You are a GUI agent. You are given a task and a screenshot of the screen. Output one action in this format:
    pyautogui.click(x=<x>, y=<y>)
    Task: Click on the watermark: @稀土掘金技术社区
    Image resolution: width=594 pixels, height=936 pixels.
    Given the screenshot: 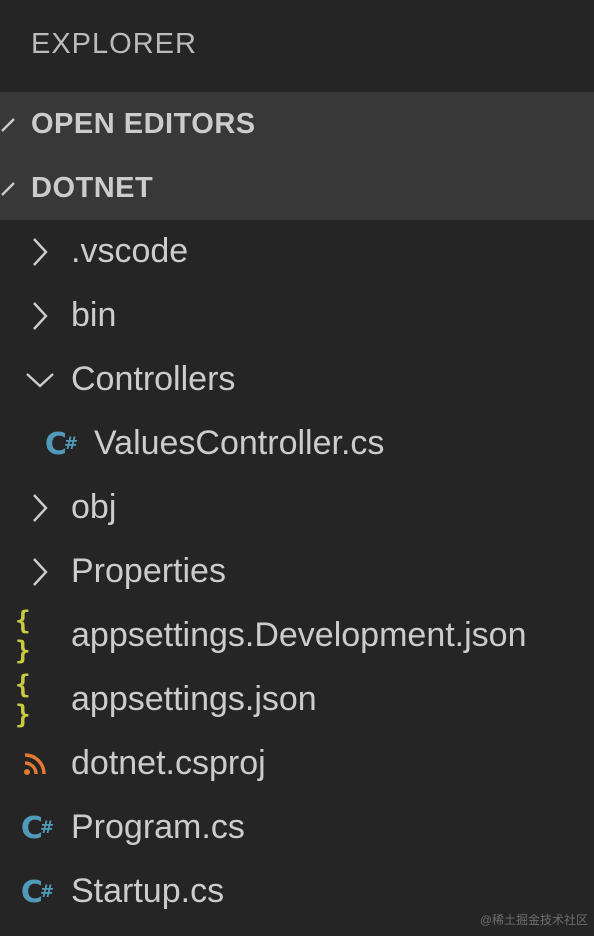 What is the action you would take?
    pyautogui.click(x=533, y=920)
    